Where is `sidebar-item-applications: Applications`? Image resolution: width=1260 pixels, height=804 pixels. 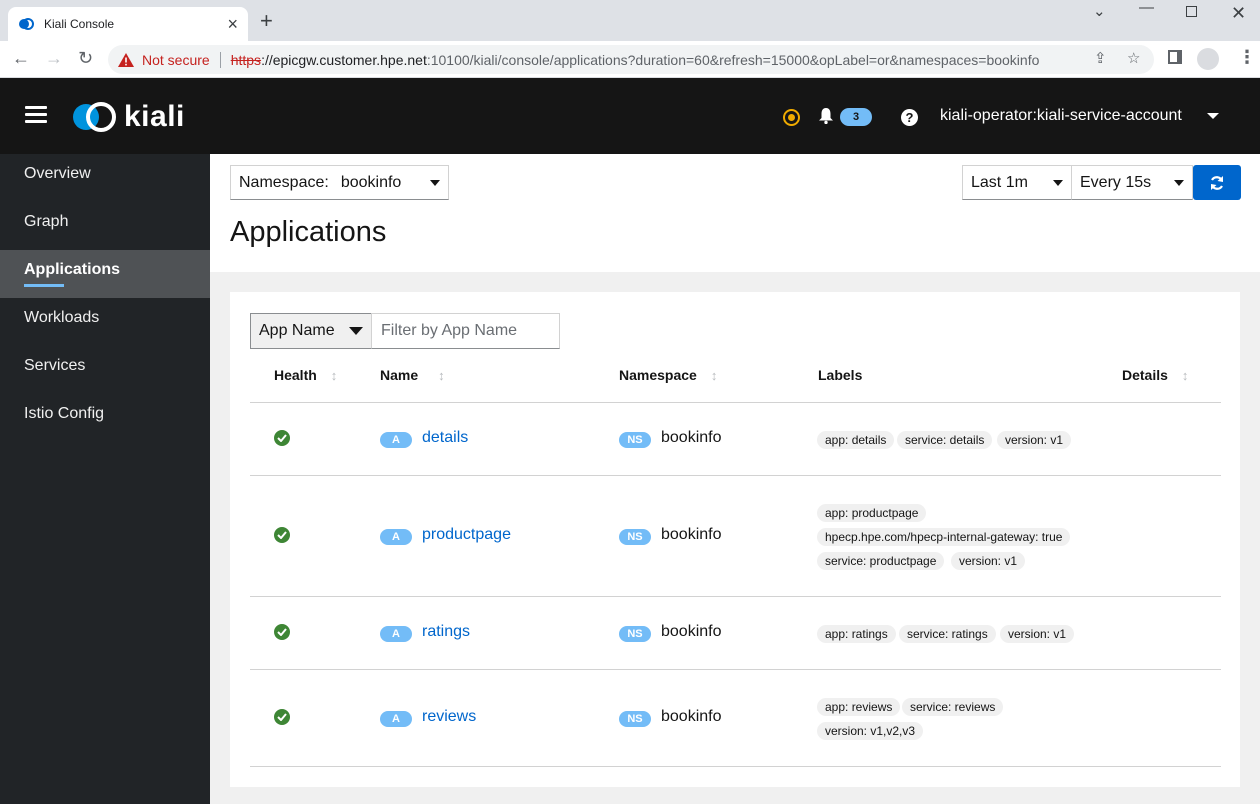 sidebar-item-applications: Applications is located at coordinates (105, 274).